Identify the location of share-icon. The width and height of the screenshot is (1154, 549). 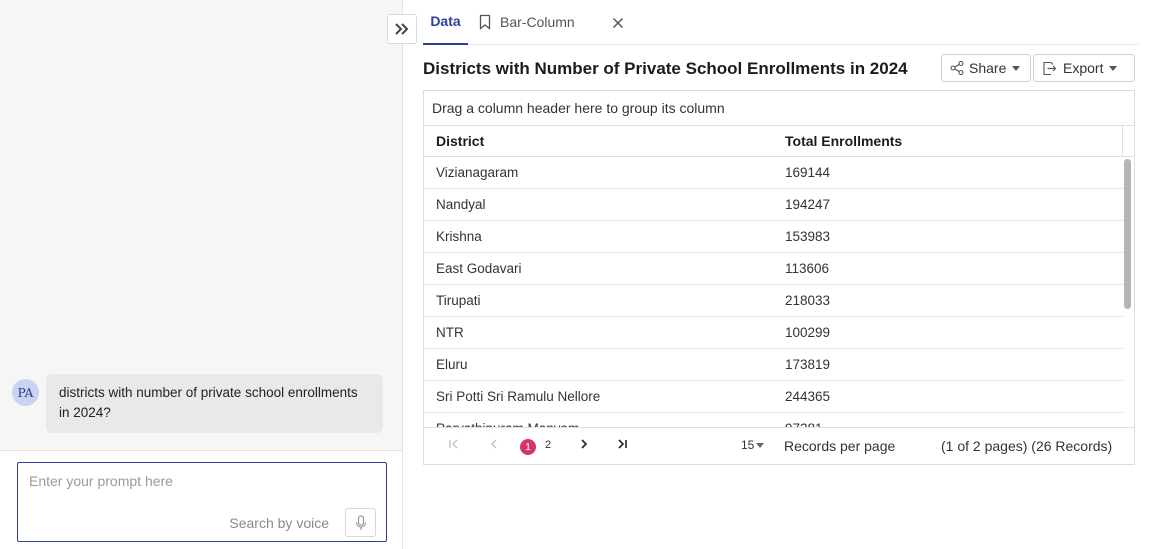
(957, 68).